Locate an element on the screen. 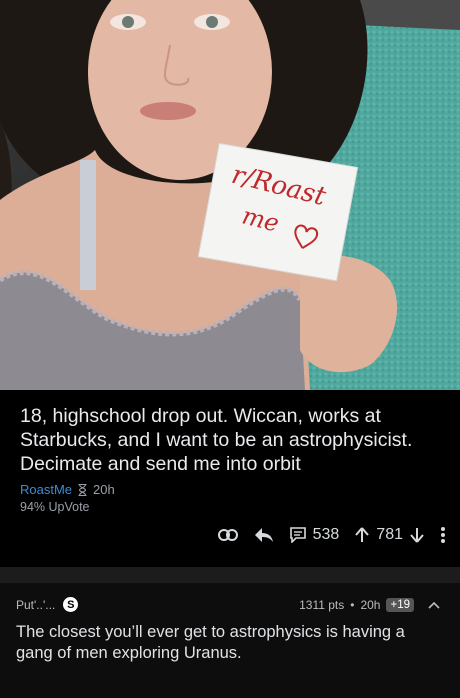 This screenshot has height=698, width=460. user-badge-icon: S is located at coordinates (71, 604).